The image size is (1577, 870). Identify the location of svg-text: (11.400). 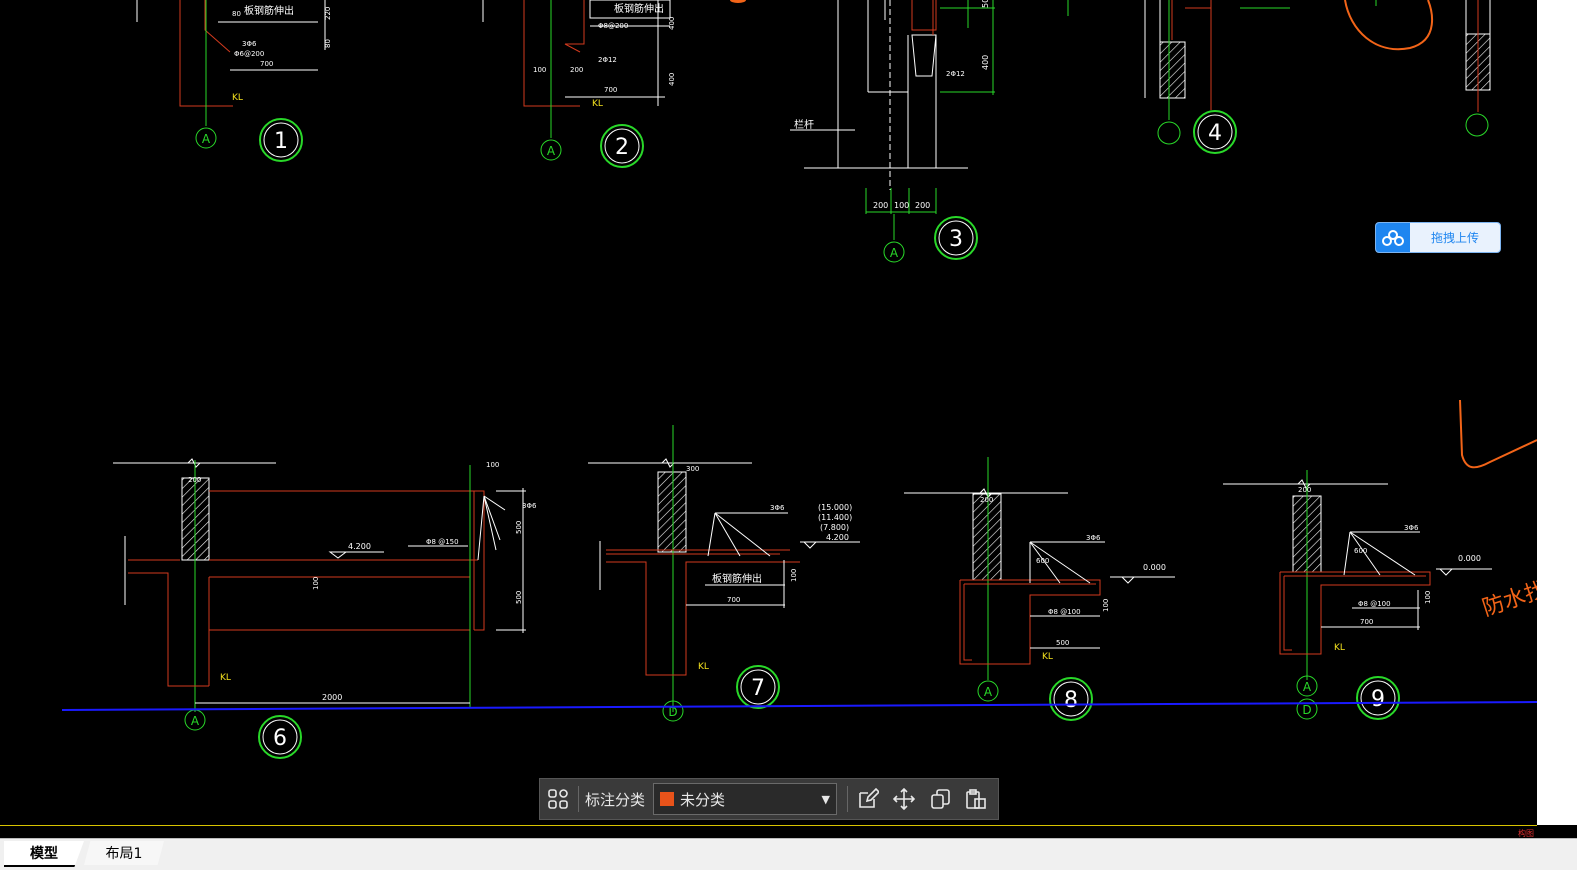
(835, 517).